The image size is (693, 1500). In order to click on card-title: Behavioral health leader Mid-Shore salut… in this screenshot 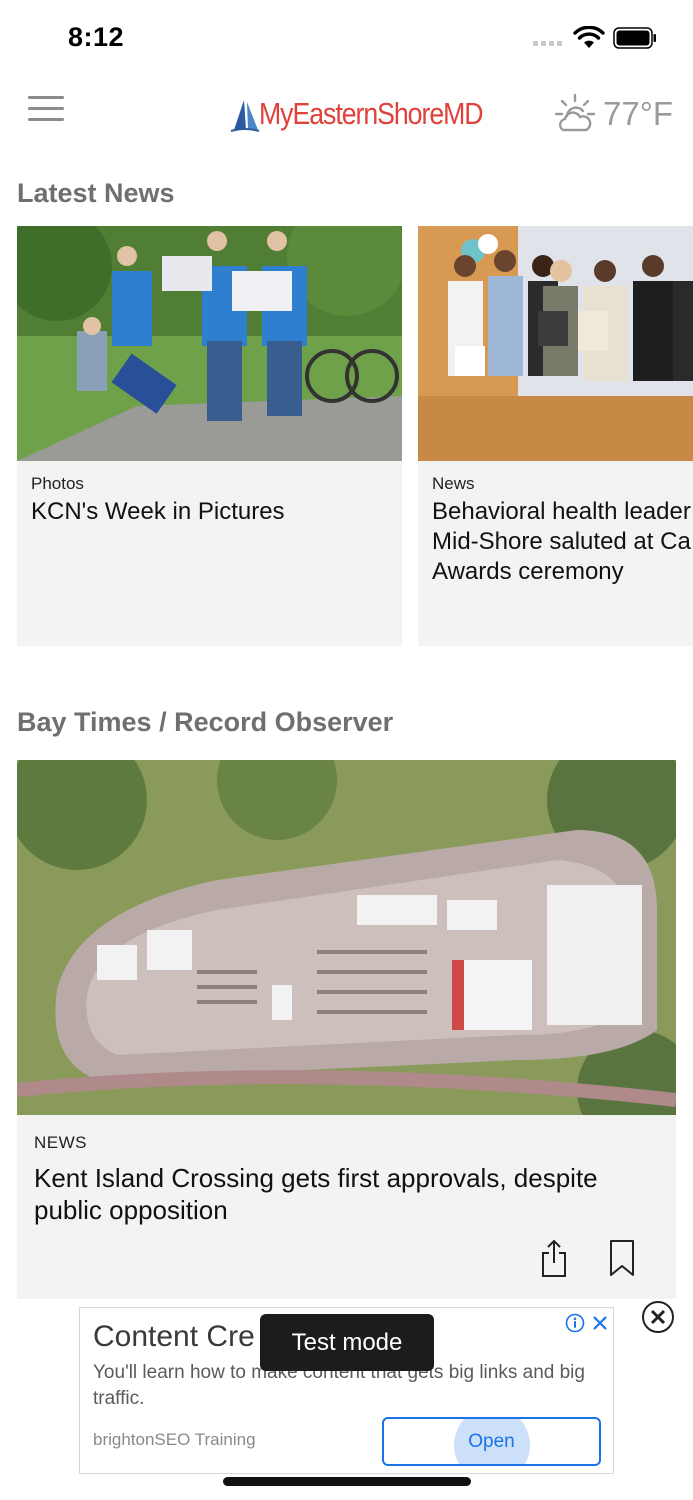, I will do `click(561, 541)`.